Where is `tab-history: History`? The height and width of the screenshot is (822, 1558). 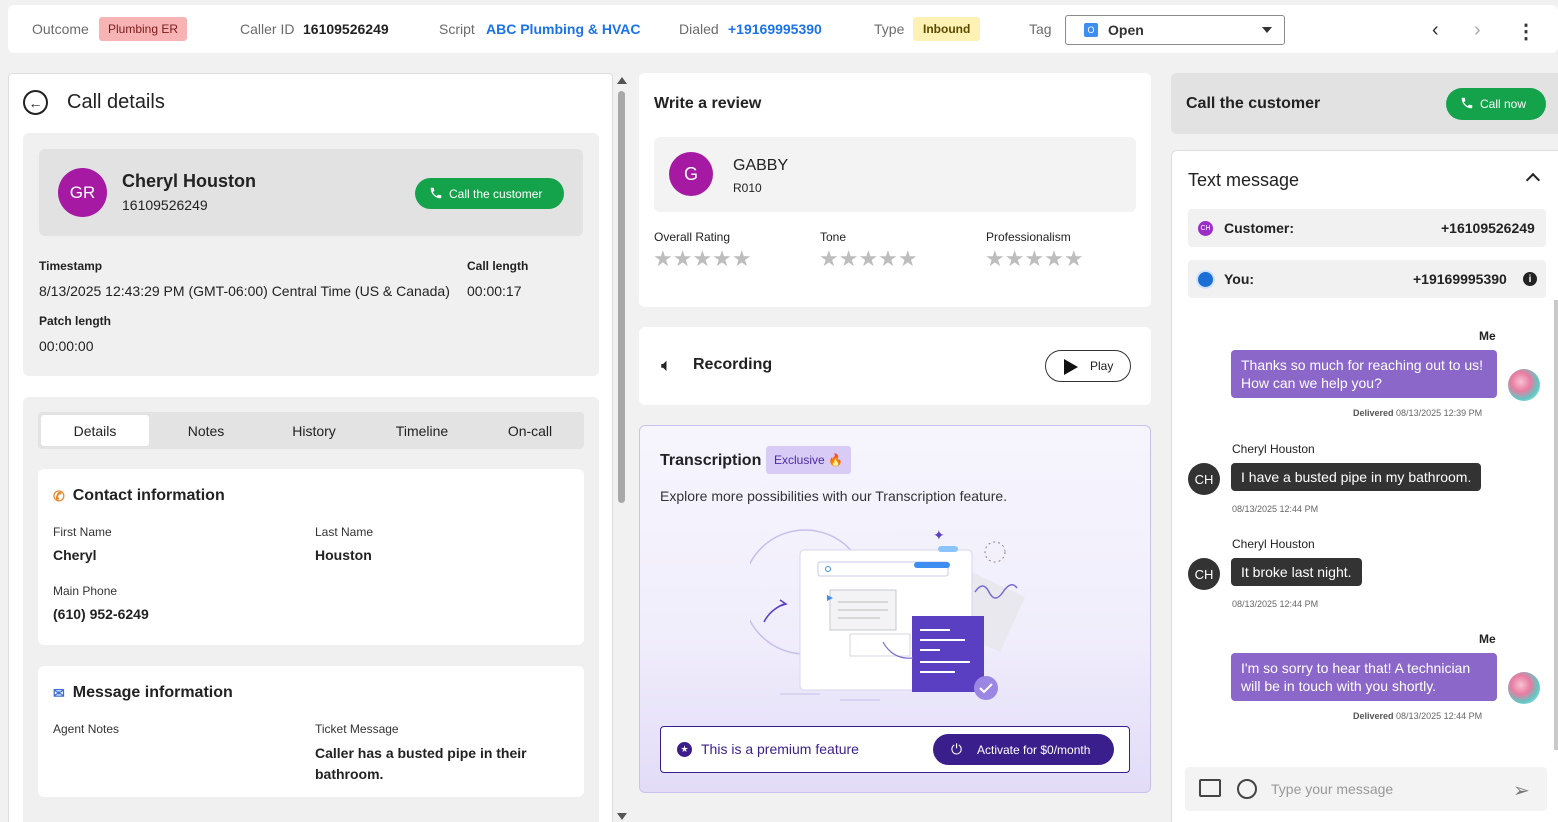 tab-history: History is located at coordinates (314, 430).